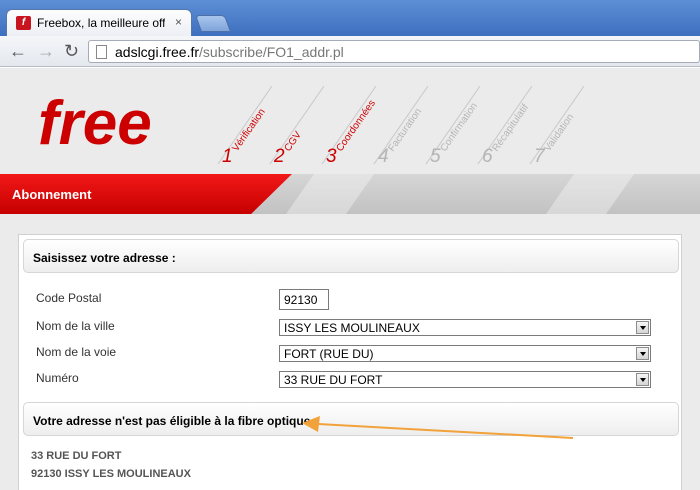  I want to click on new-tab-button, so click(213, 23).